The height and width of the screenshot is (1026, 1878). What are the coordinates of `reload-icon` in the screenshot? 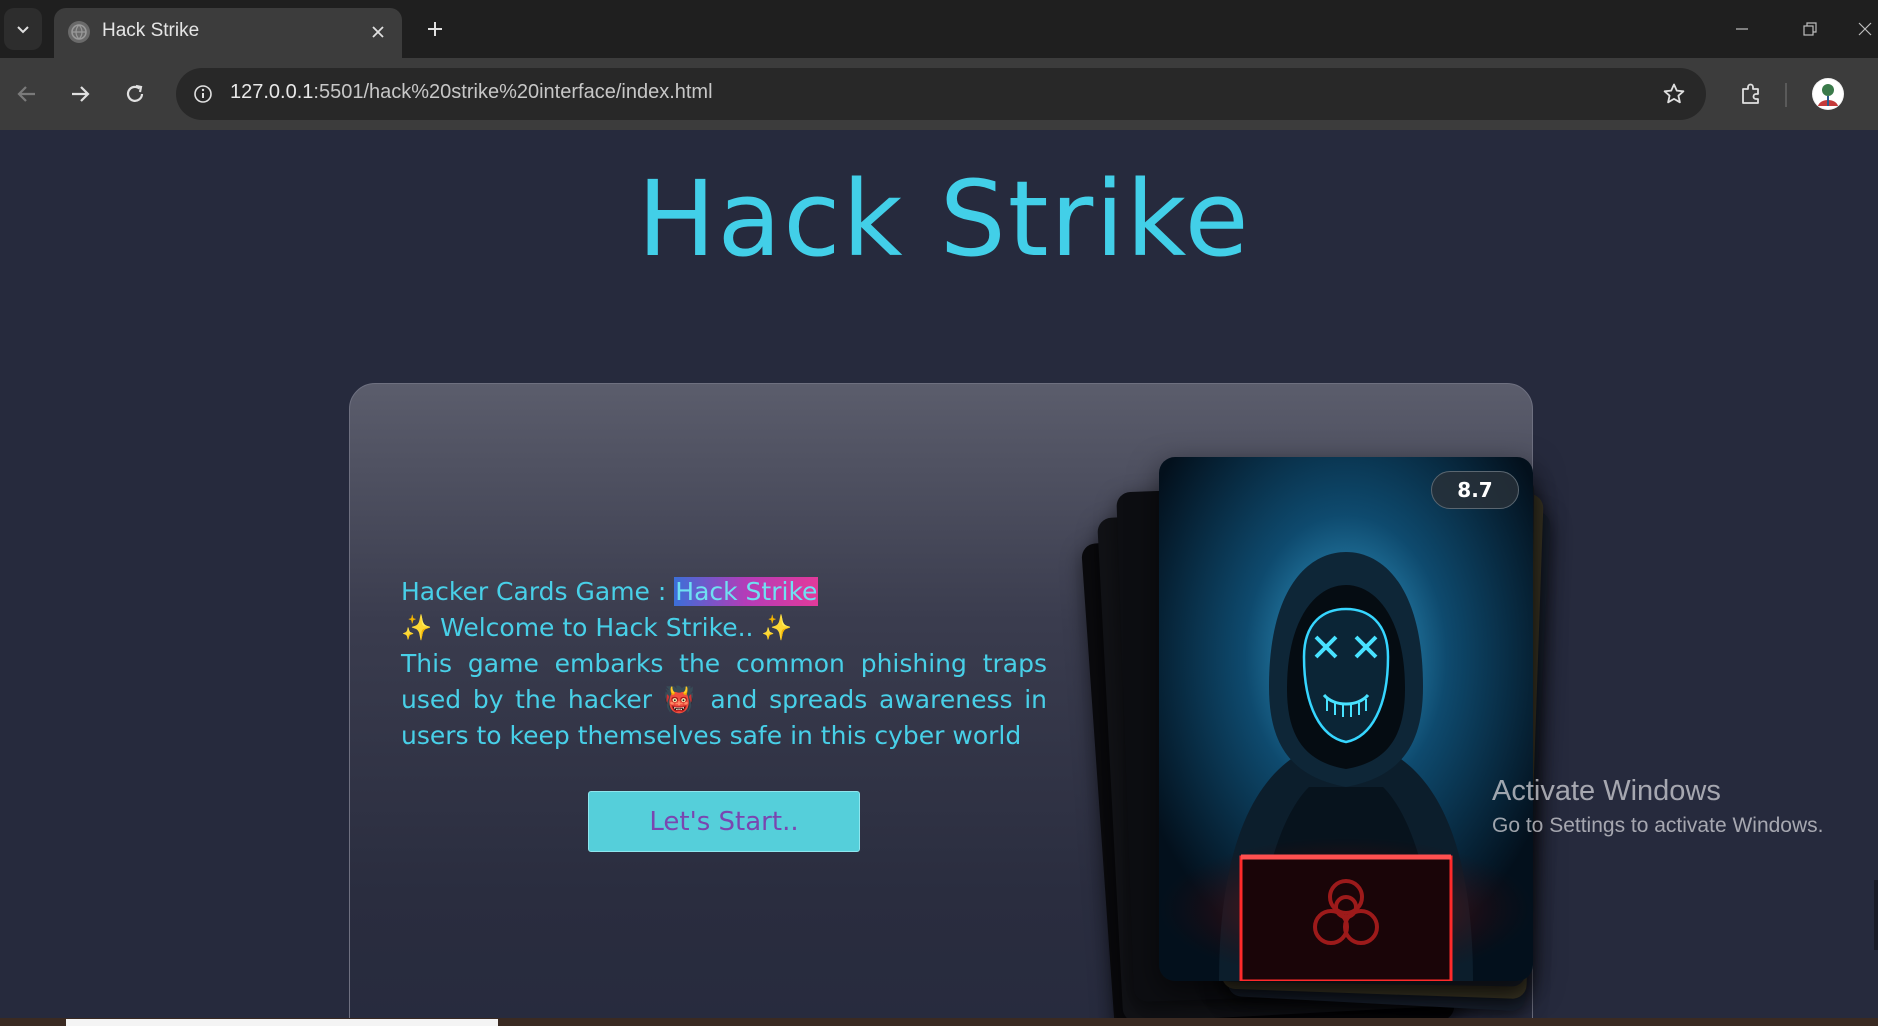 It's located at (135, 93).